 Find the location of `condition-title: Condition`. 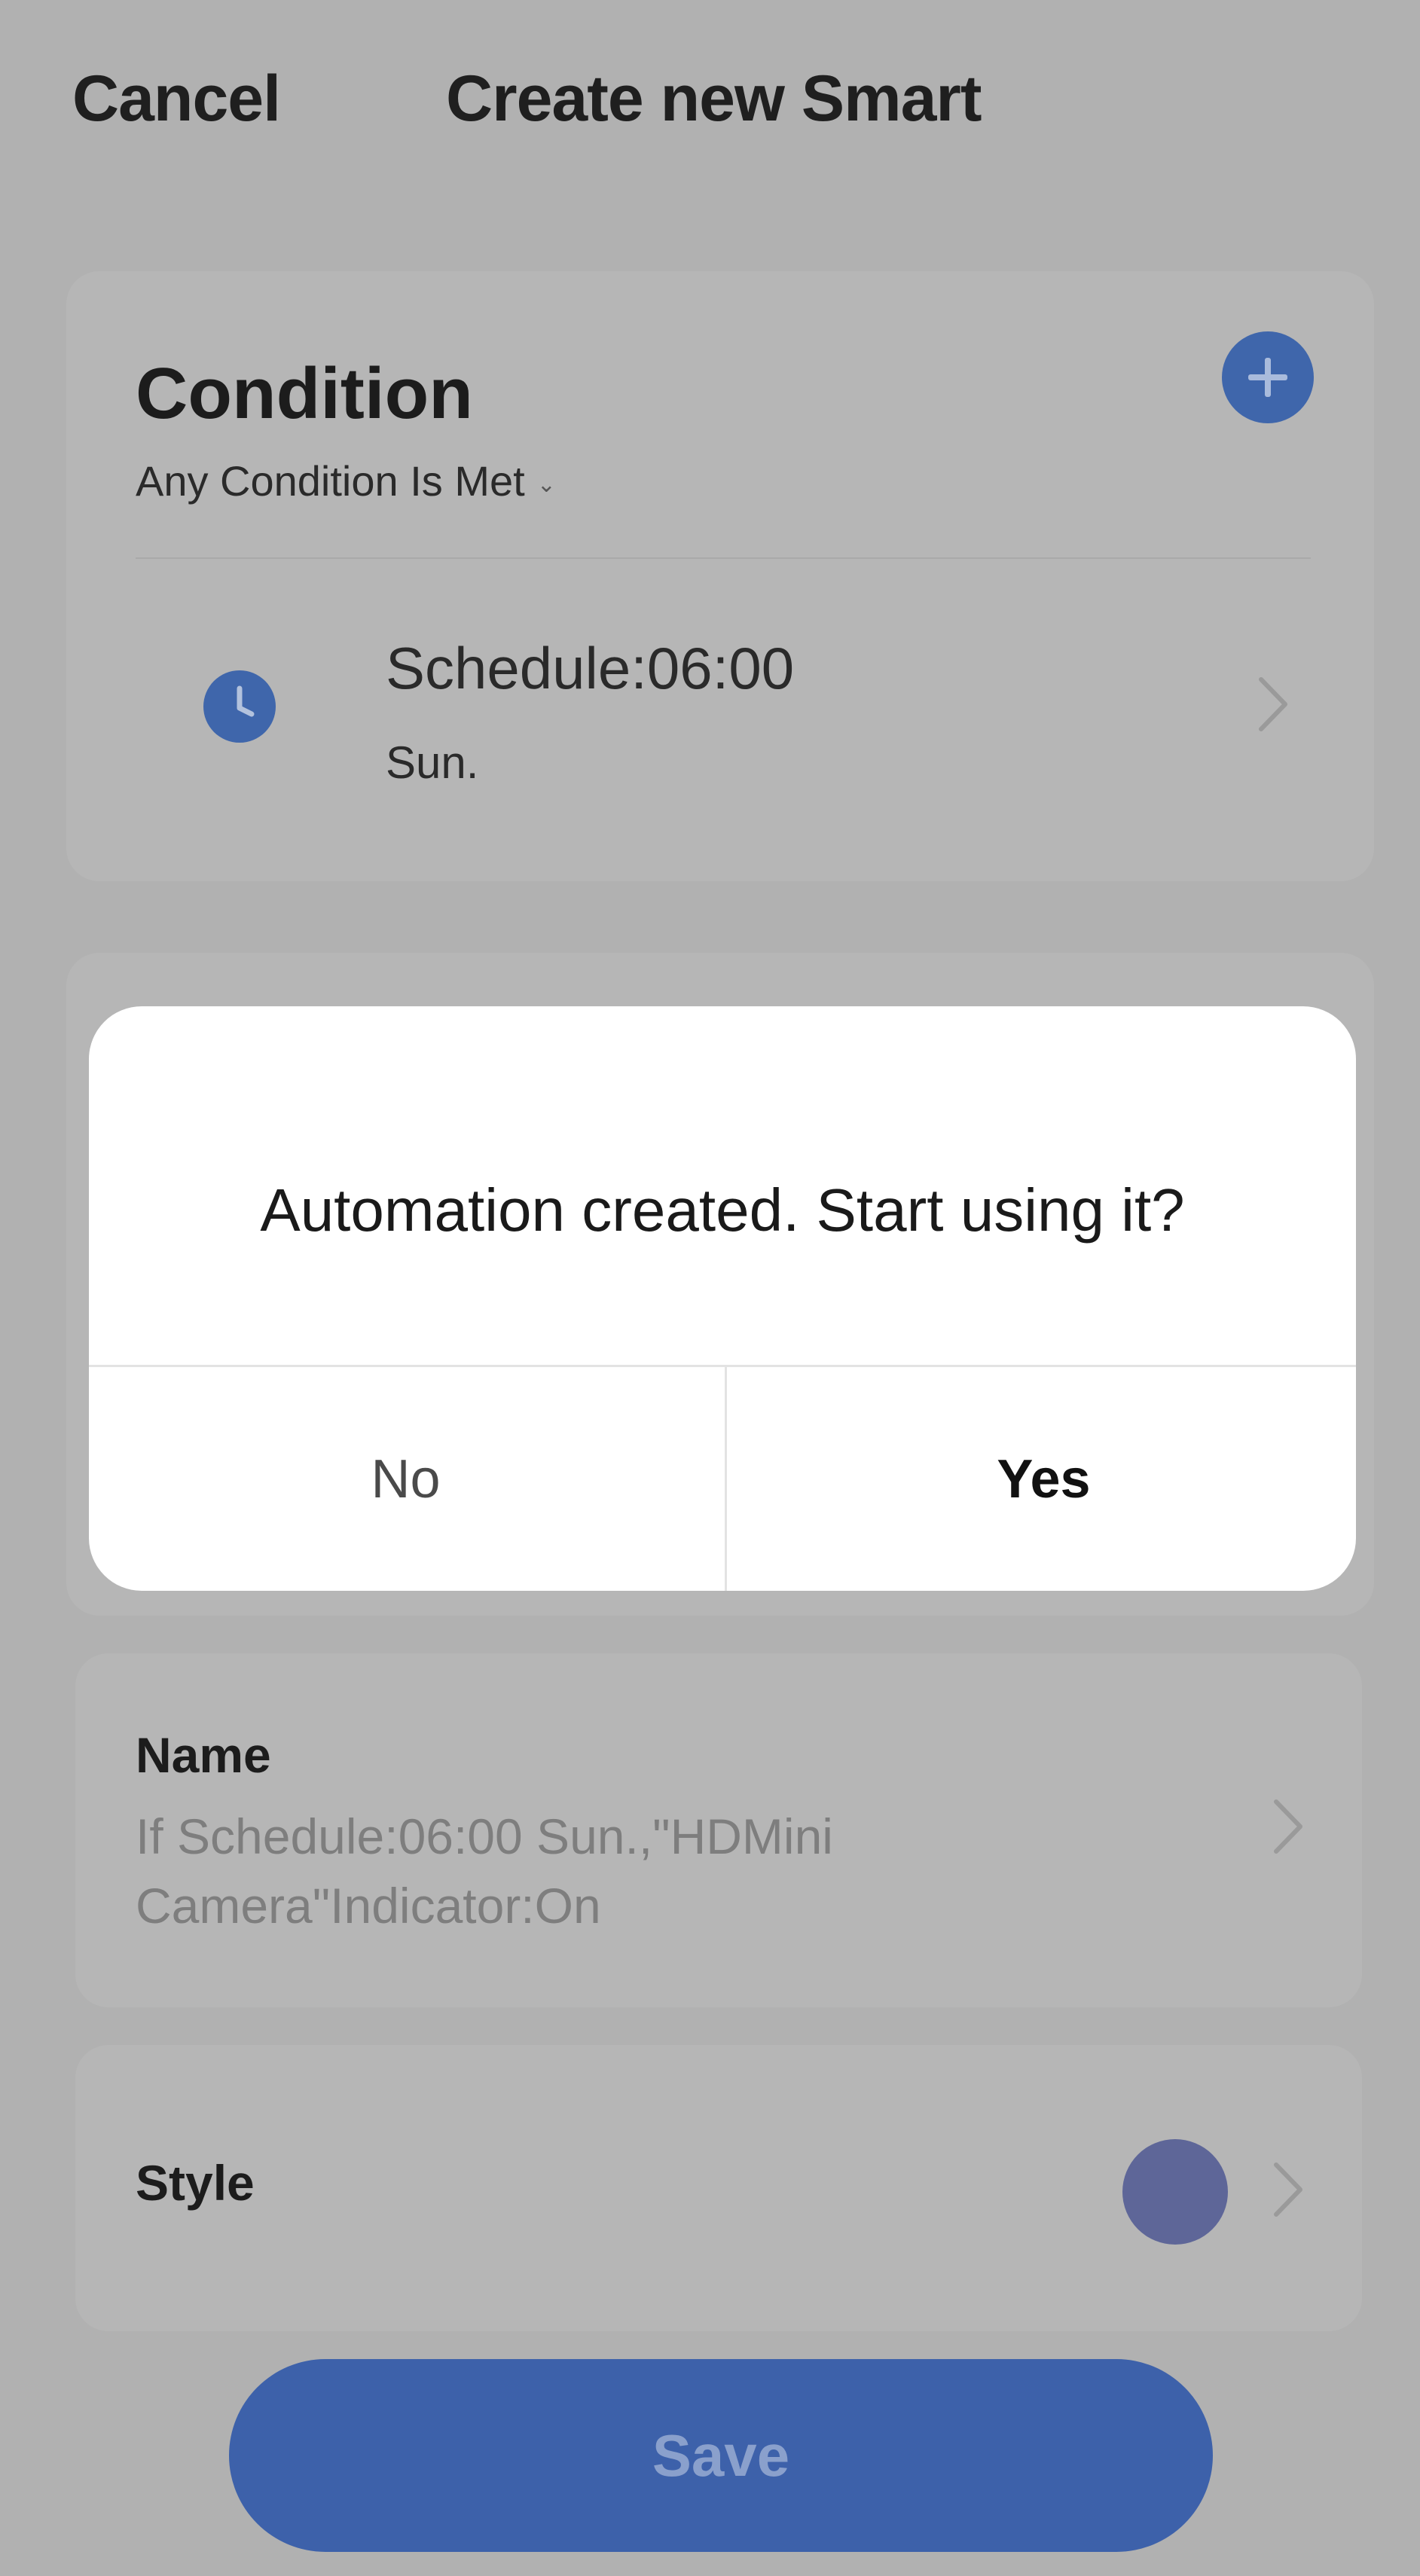

condition-title: Condition is located at coordinates (304, 394).